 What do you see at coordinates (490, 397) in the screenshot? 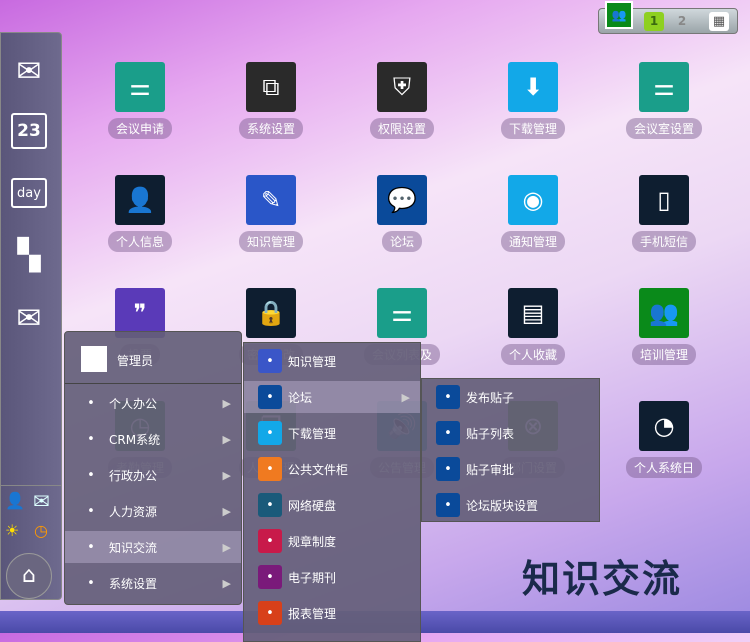
I see `menu-item-label: 发布贴子` at bounding box center [490, 397].